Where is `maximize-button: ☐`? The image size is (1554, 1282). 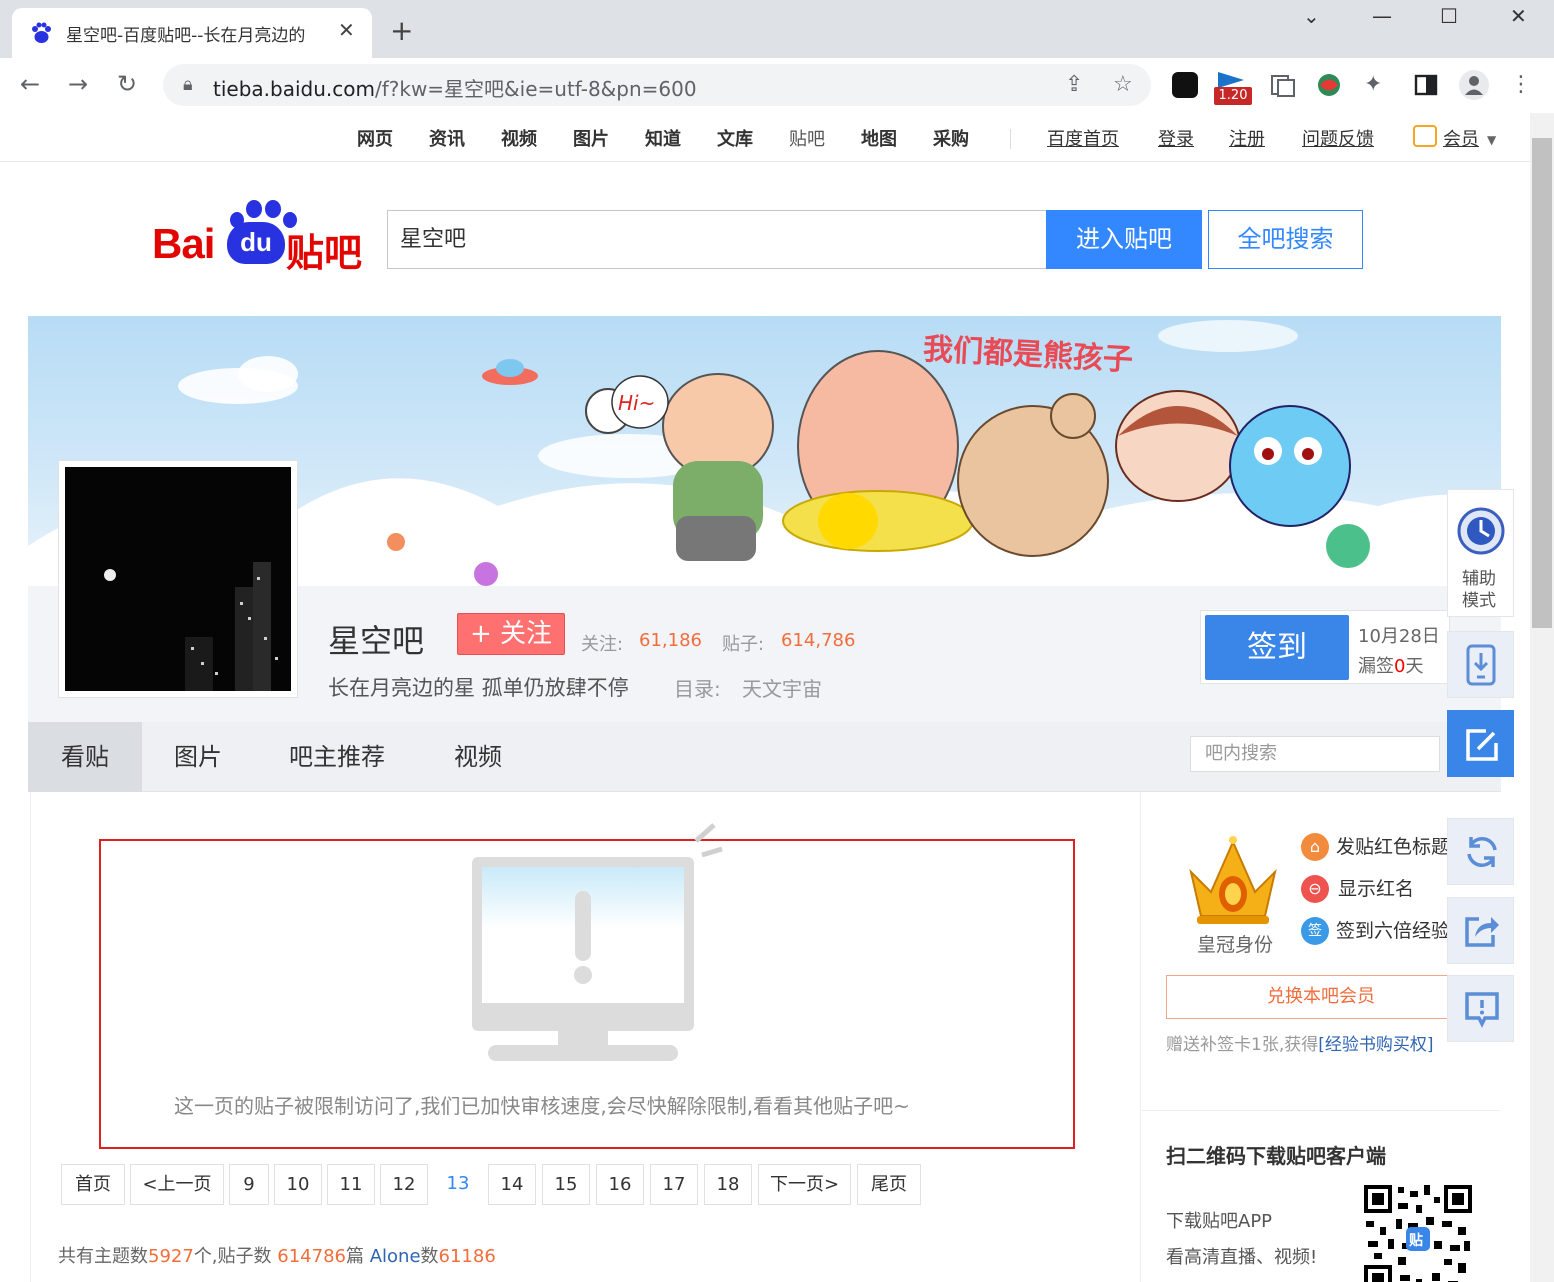 maximize-button: ☐ is located at coordinates (1449, 16).